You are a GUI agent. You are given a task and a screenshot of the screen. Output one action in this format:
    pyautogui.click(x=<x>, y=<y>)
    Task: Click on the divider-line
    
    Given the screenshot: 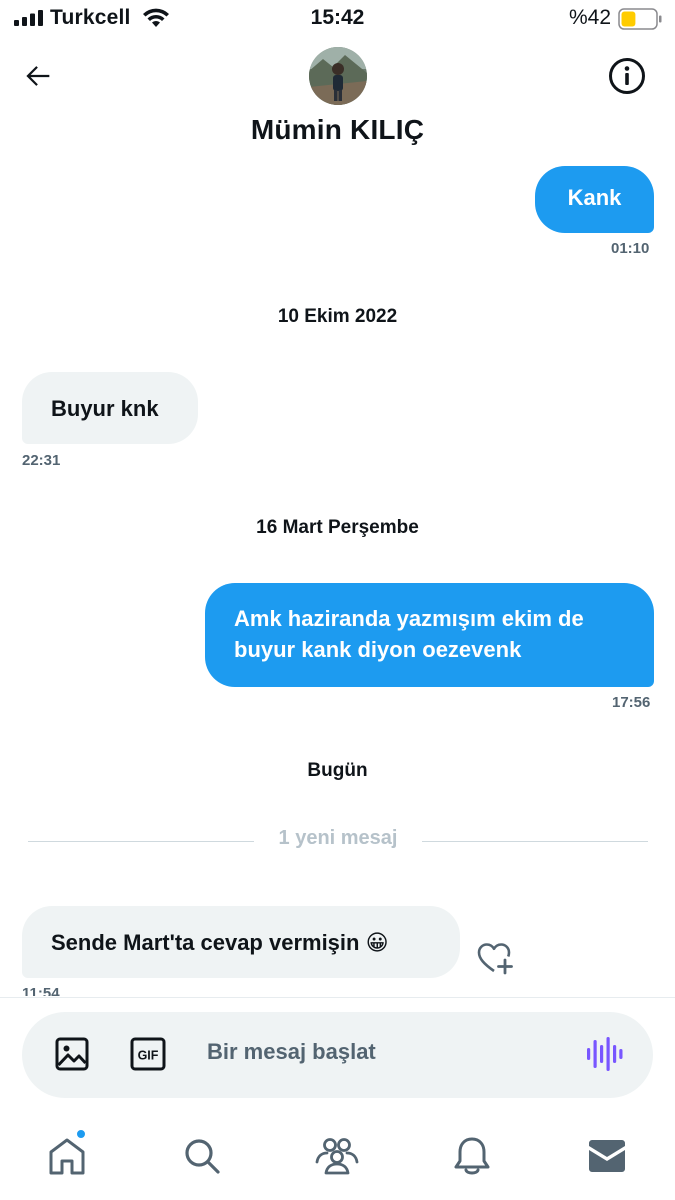 What is the action you would take?
    pyautogui.click(x=535, y=841)
    